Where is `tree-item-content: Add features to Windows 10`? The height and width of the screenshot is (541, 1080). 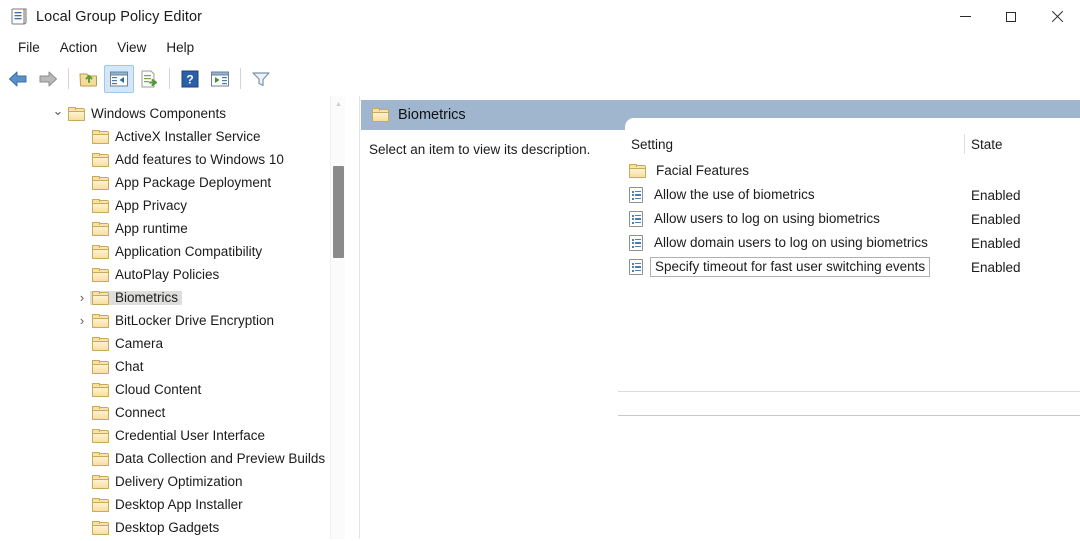
tree-item-content: Add features to Windows 10 is located at coordinates (189, 159).